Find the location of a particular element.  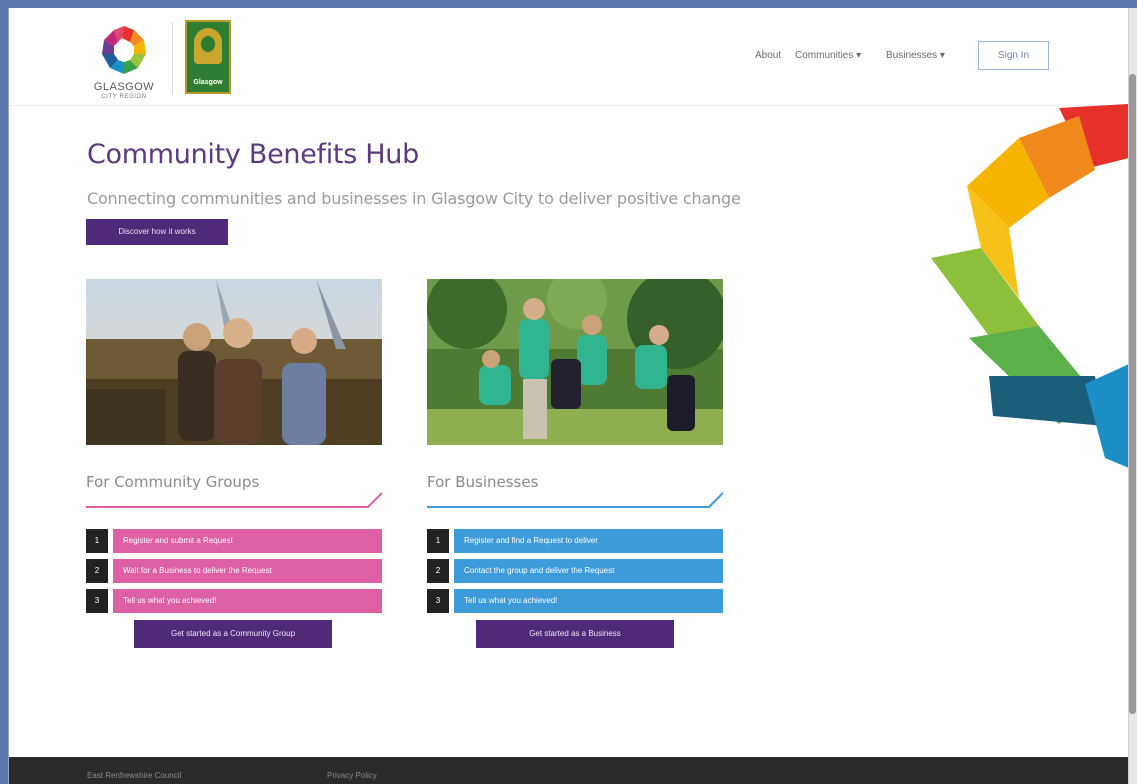

crest-tree-icon is located at coordinates (208, 44).